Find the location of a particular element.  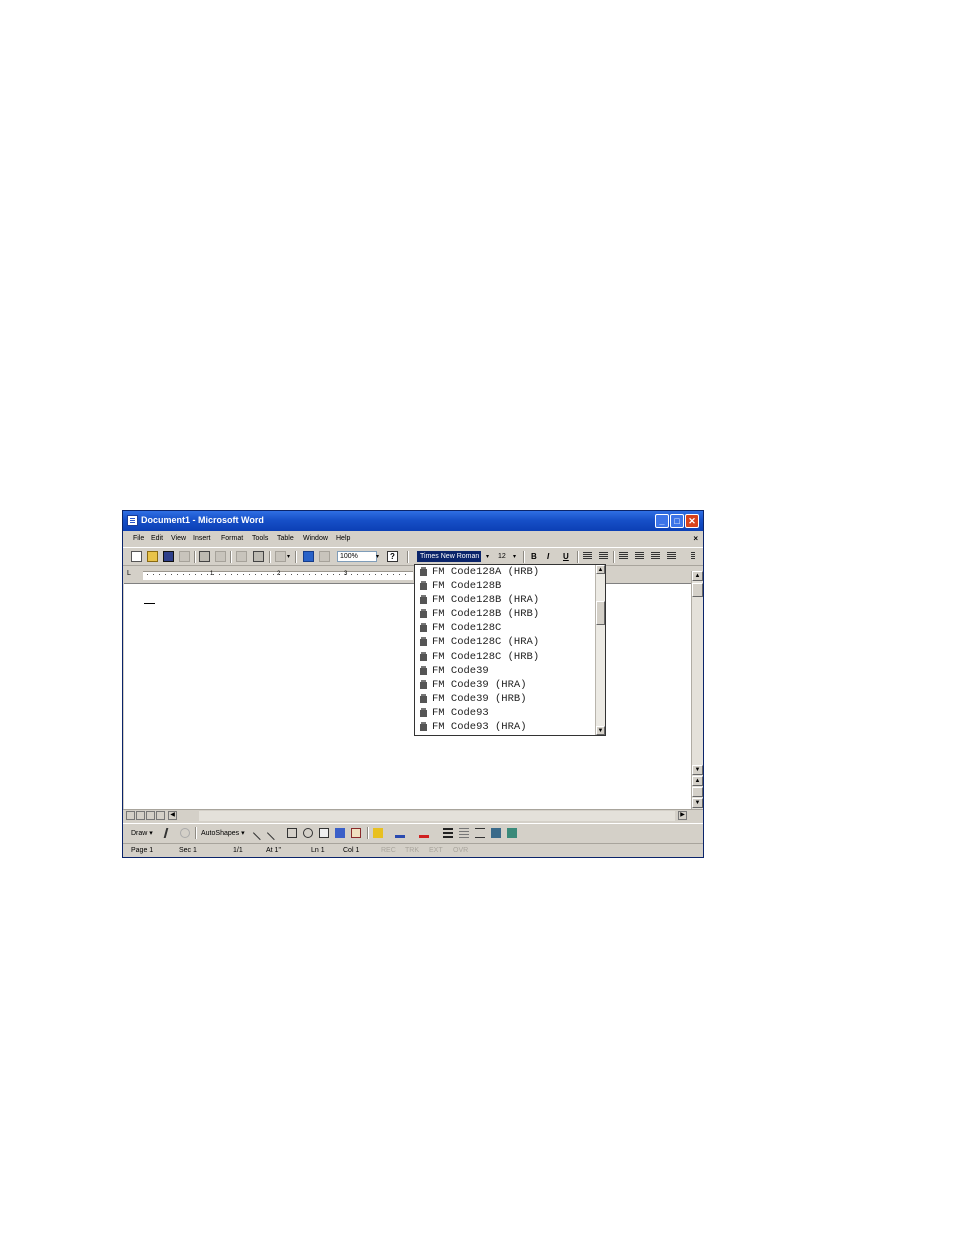

menu-tools: Tools is located at coordinates (260, 538).